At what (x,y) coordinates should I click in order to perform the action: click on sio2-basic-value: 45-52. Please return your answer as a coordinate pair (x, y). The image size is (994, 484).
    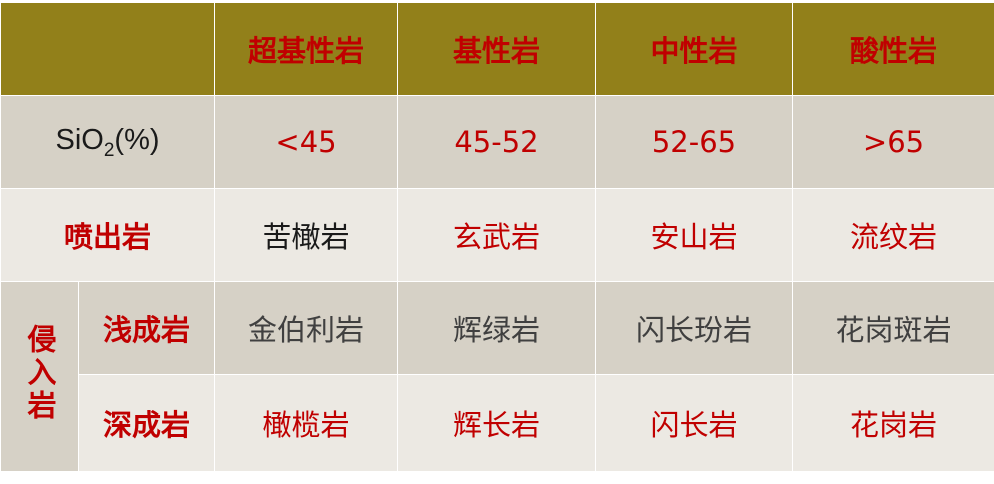
    Looking at the image, I should click on (496, 142).